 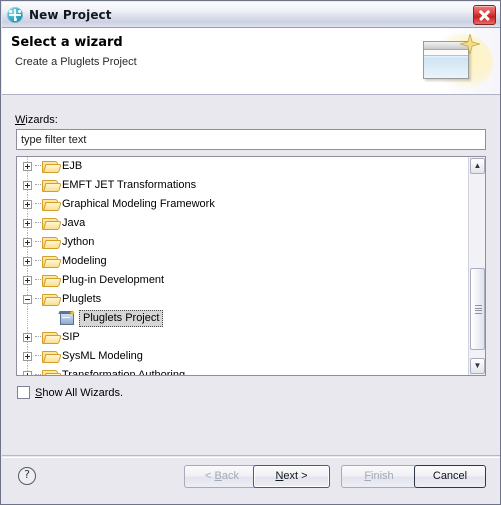 I want to click on show-all-wizards-checkbox: Show All Wizards., so click(x=70, y=392).